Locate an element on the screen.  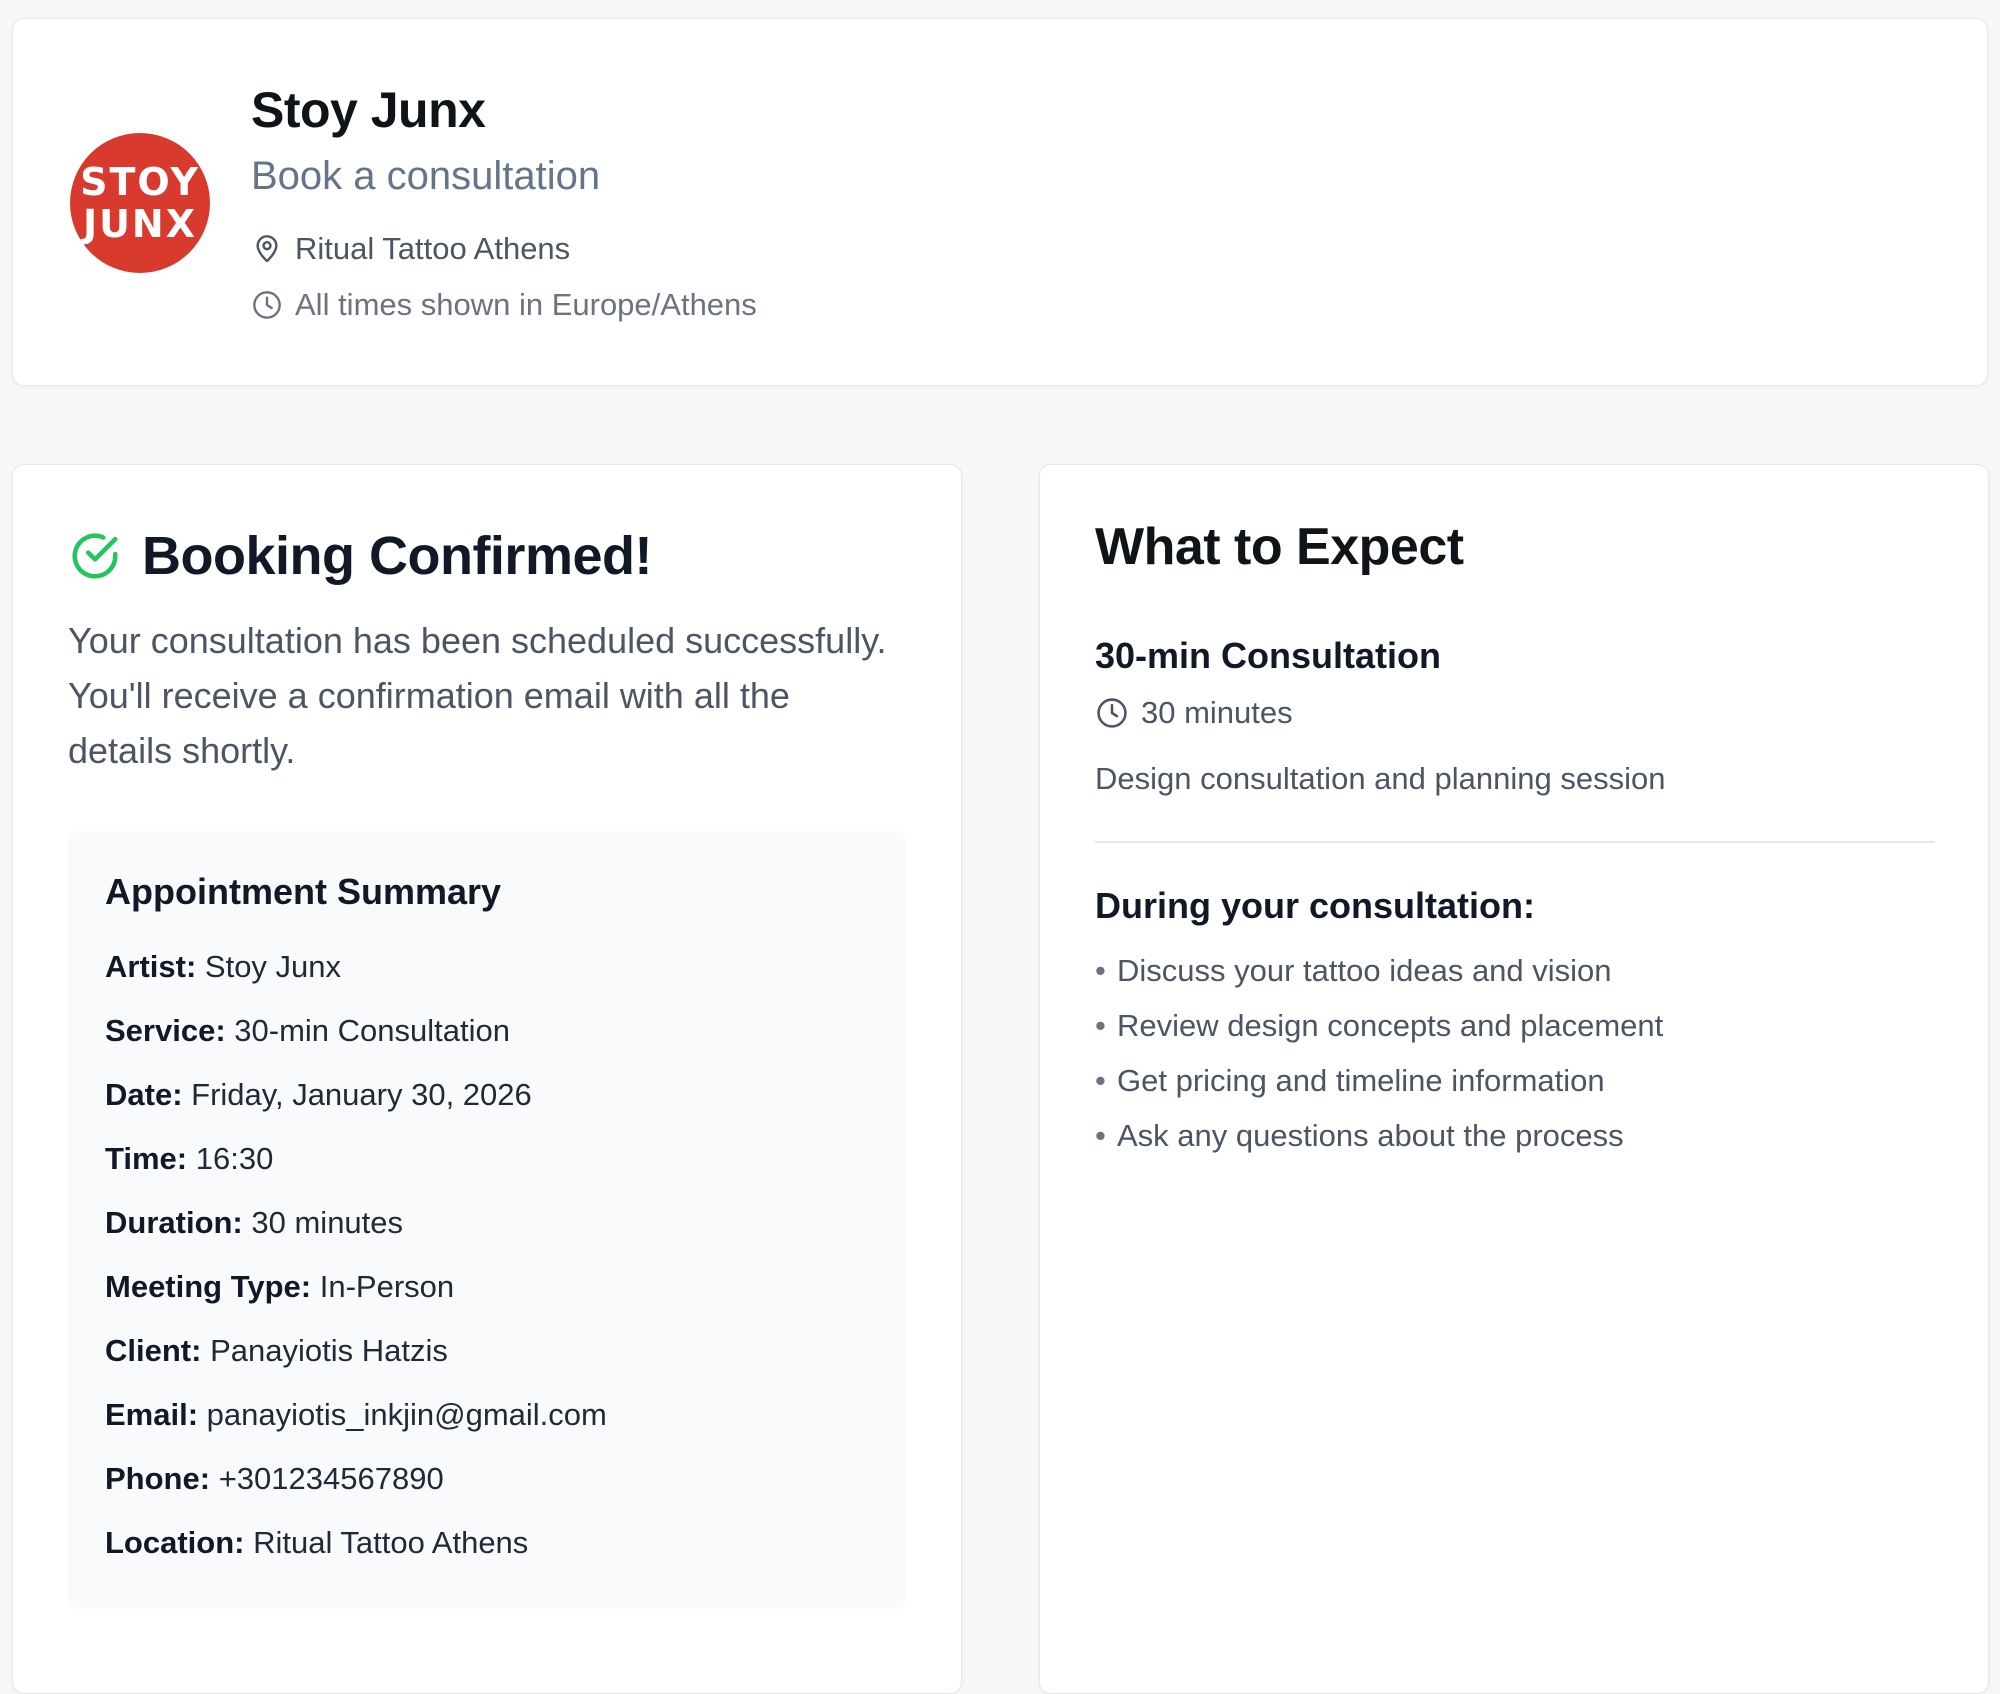
summary-label: Time: is located at coordinates (146, 1158).